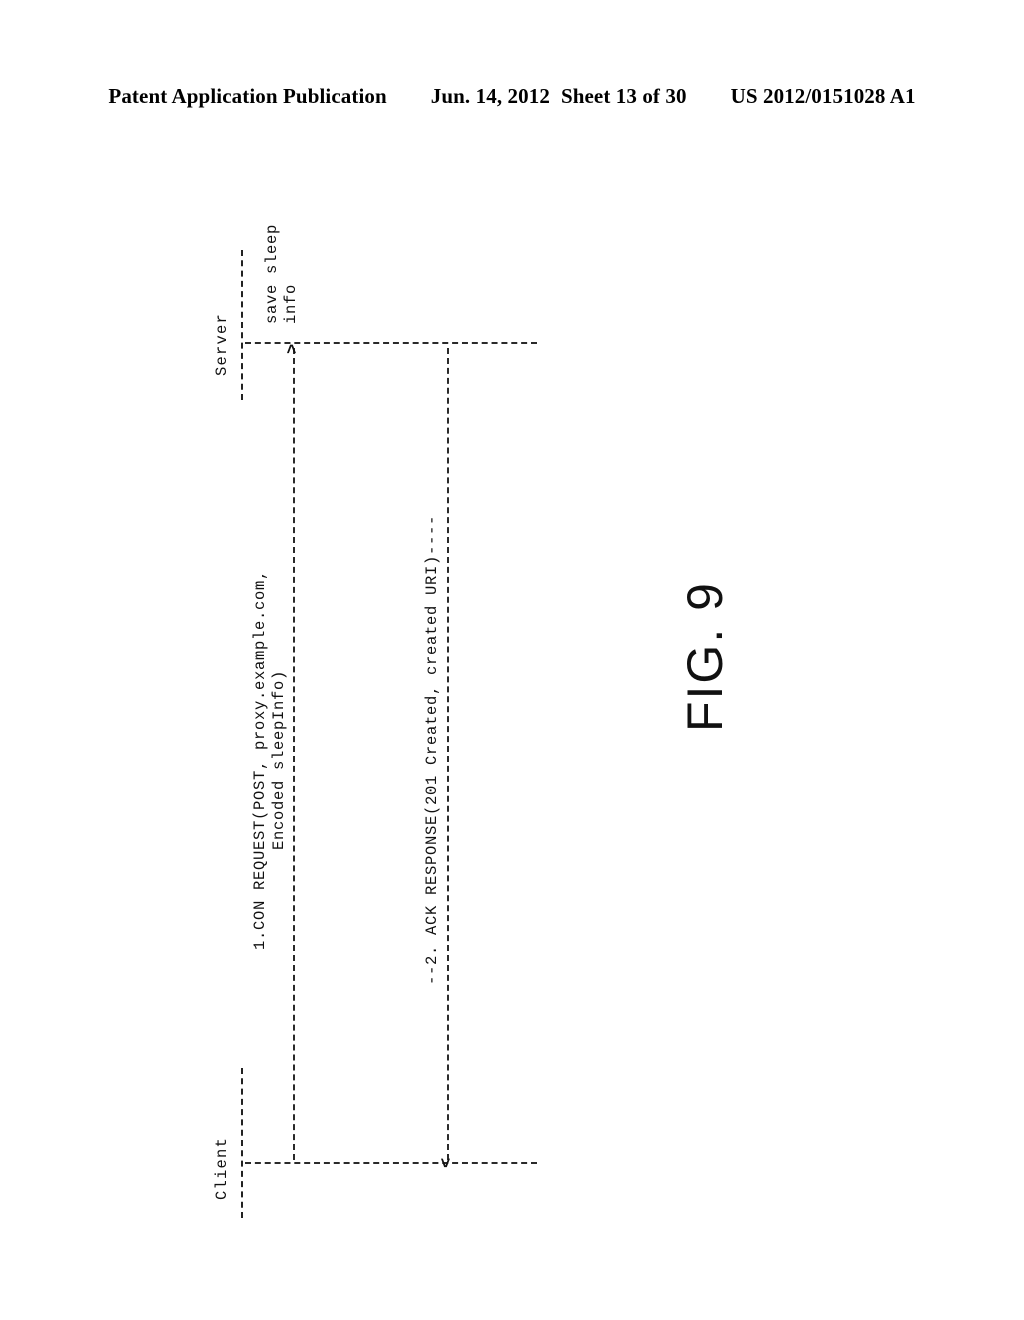 The image size is (1024, 1320). What do you see at coordinates (282, 274) in the screenshot?
I see `note-save-sleep-info: save sleep info` at bounding box center [282, 274].